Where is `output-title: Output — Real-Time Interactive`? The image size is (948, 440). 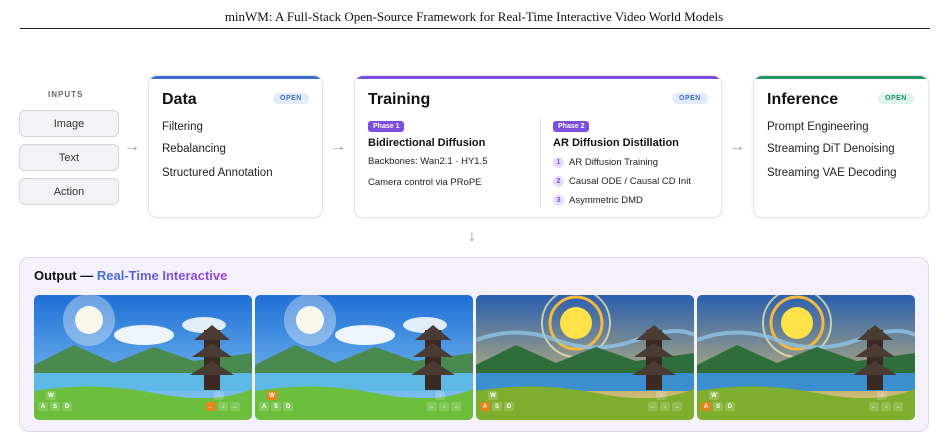 output-title: Output — Real-Time Interactive is located at coordinates (130, 275).